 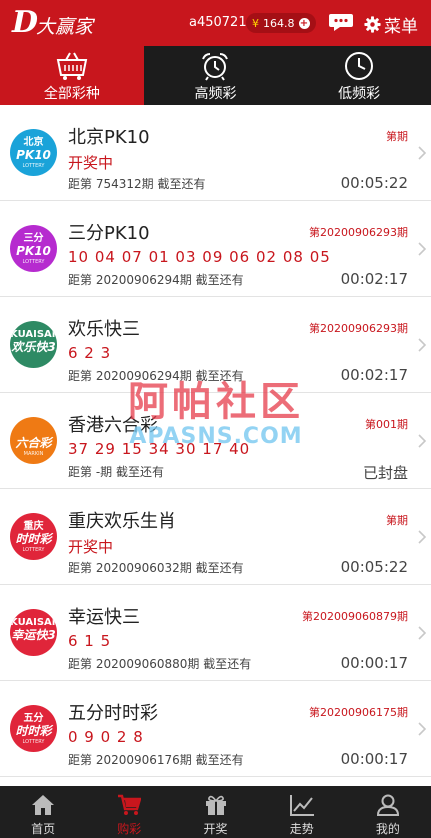 What do you see at coordinates (387, 805) in the screenshot?
I see `user-icon` at bounding box center [387, 805].